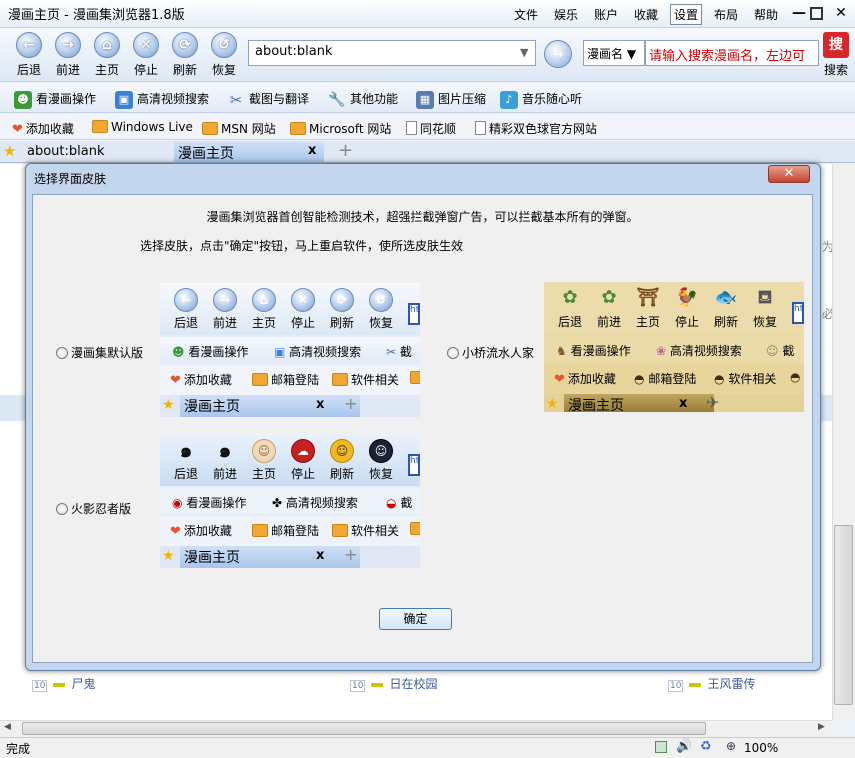 This screenshot has height=758, width=855. What do you see at coordinates (345, 150) in the screenshot?
I see `new-tab-button: +` at bounding box center [345, 150].